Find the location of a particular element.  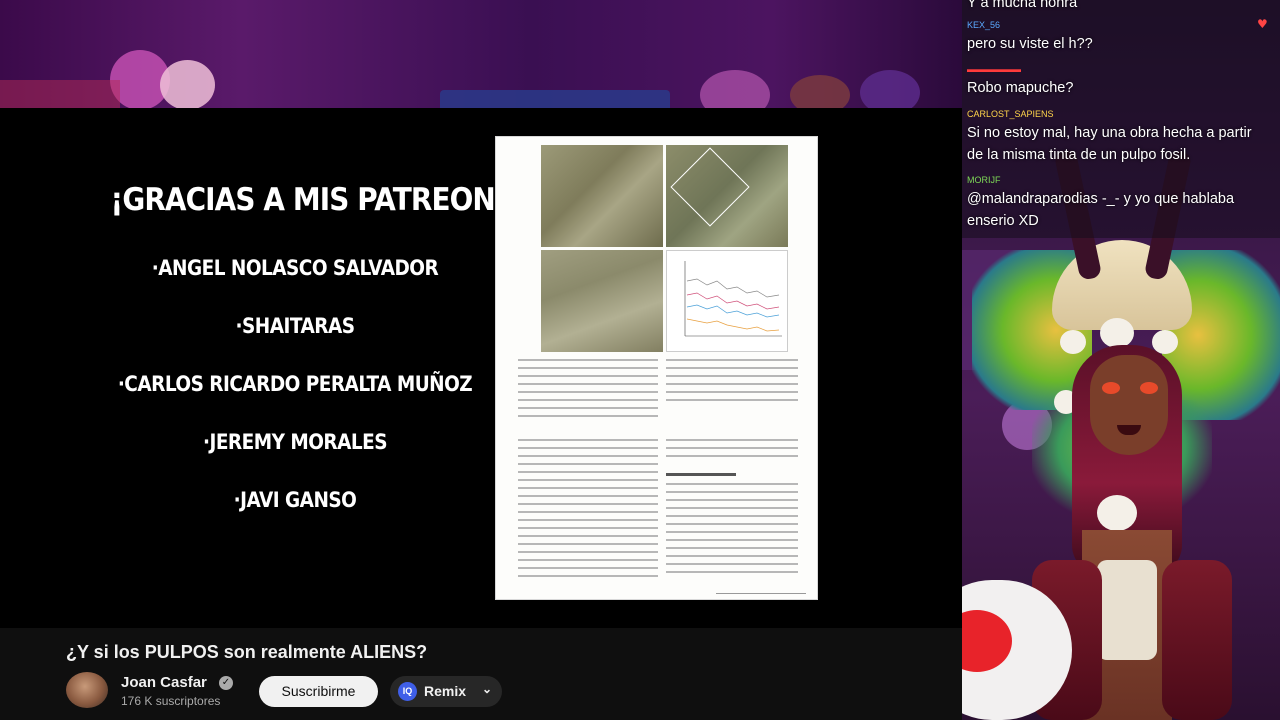

chat-username: CARLOST_SAPIENS is located at coordinates (1010, 114).